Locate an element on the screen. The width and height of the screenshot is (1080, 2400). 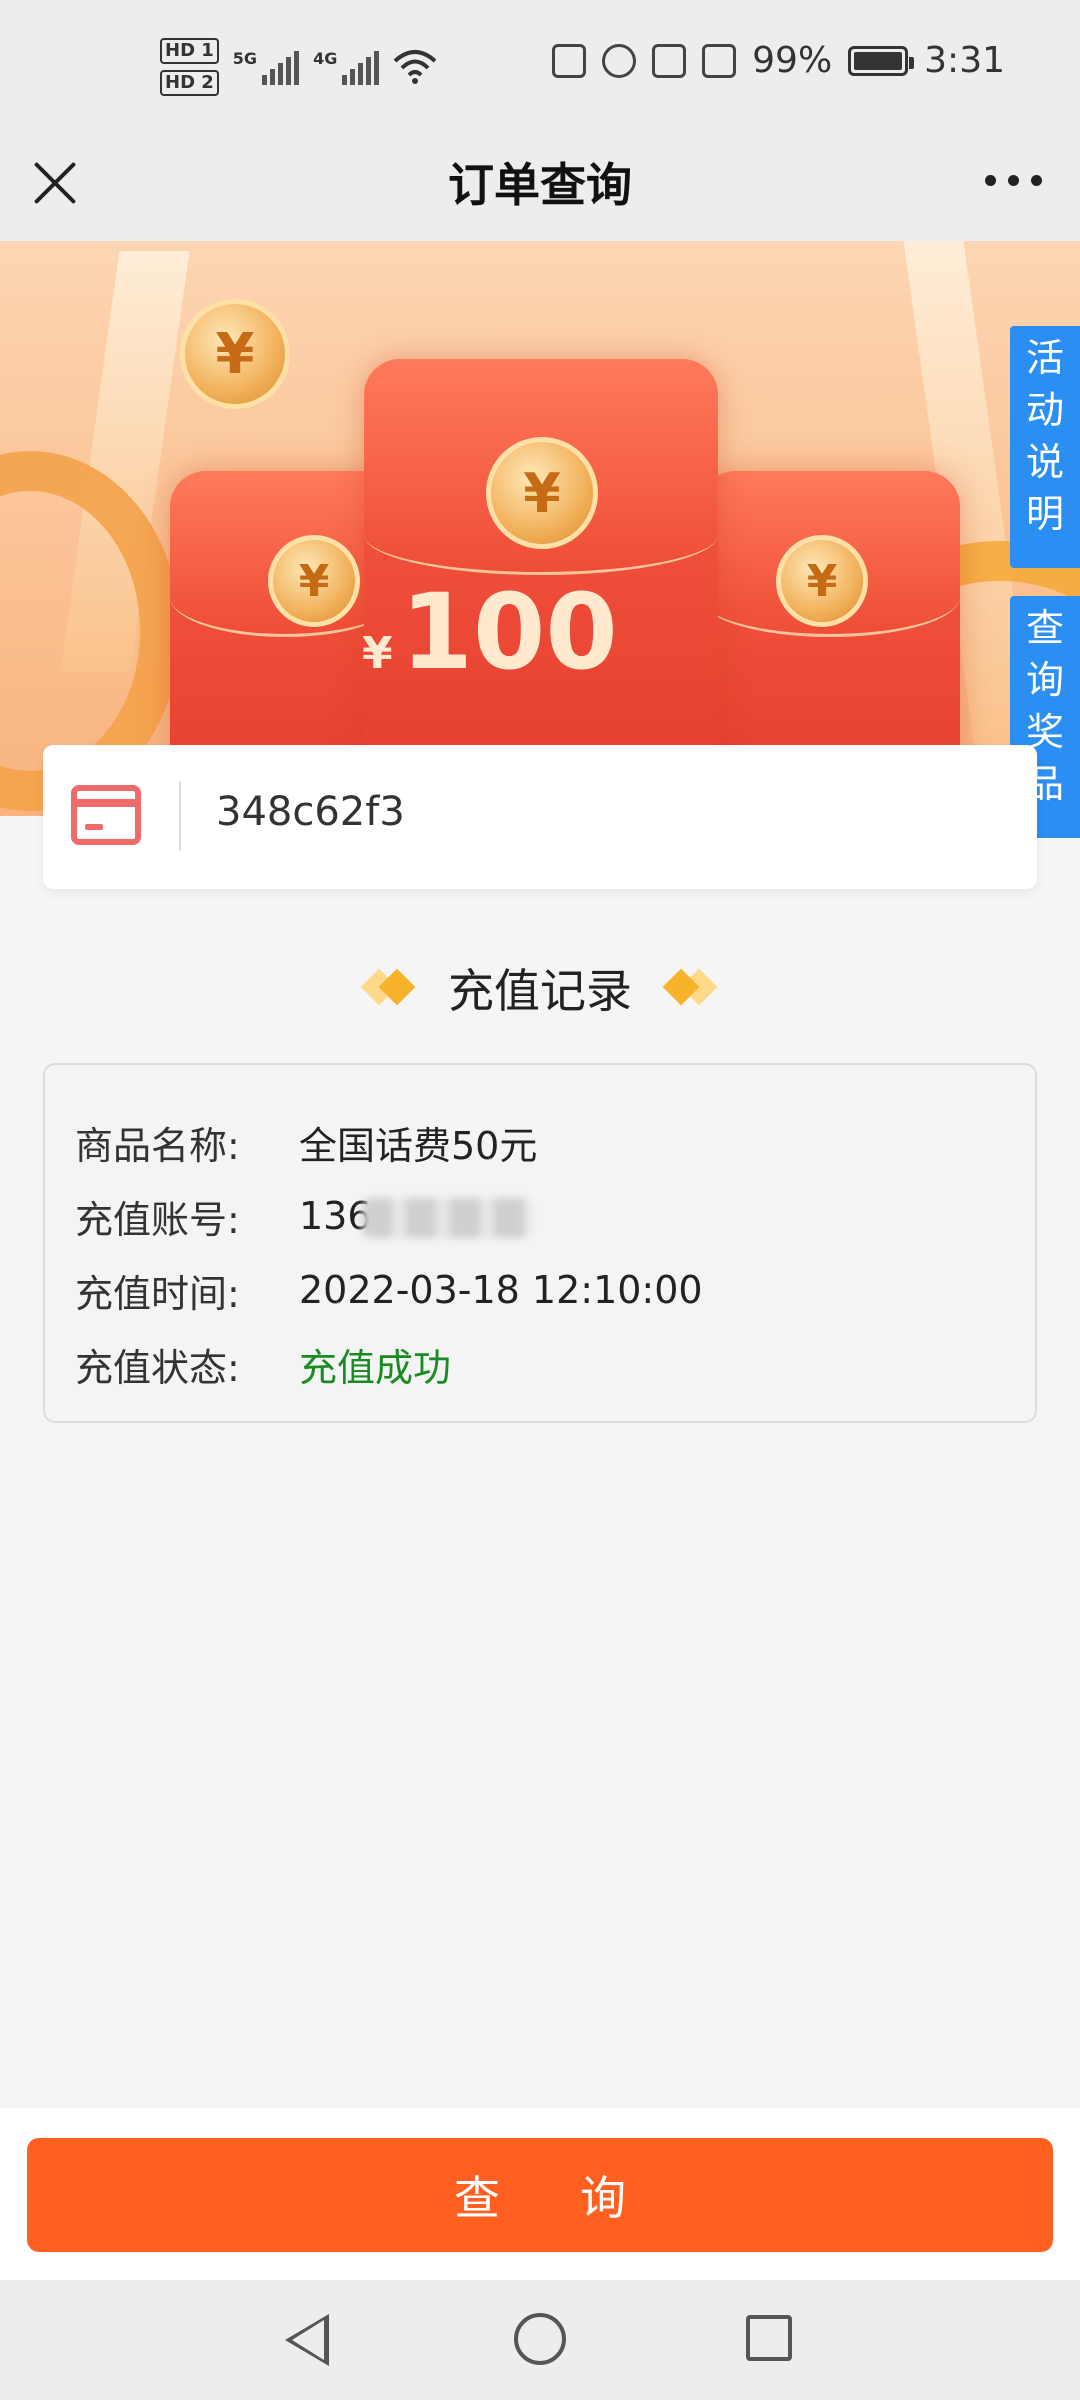
activity-rules-tab: 活动说明 is located at coordinates (1045, 447).